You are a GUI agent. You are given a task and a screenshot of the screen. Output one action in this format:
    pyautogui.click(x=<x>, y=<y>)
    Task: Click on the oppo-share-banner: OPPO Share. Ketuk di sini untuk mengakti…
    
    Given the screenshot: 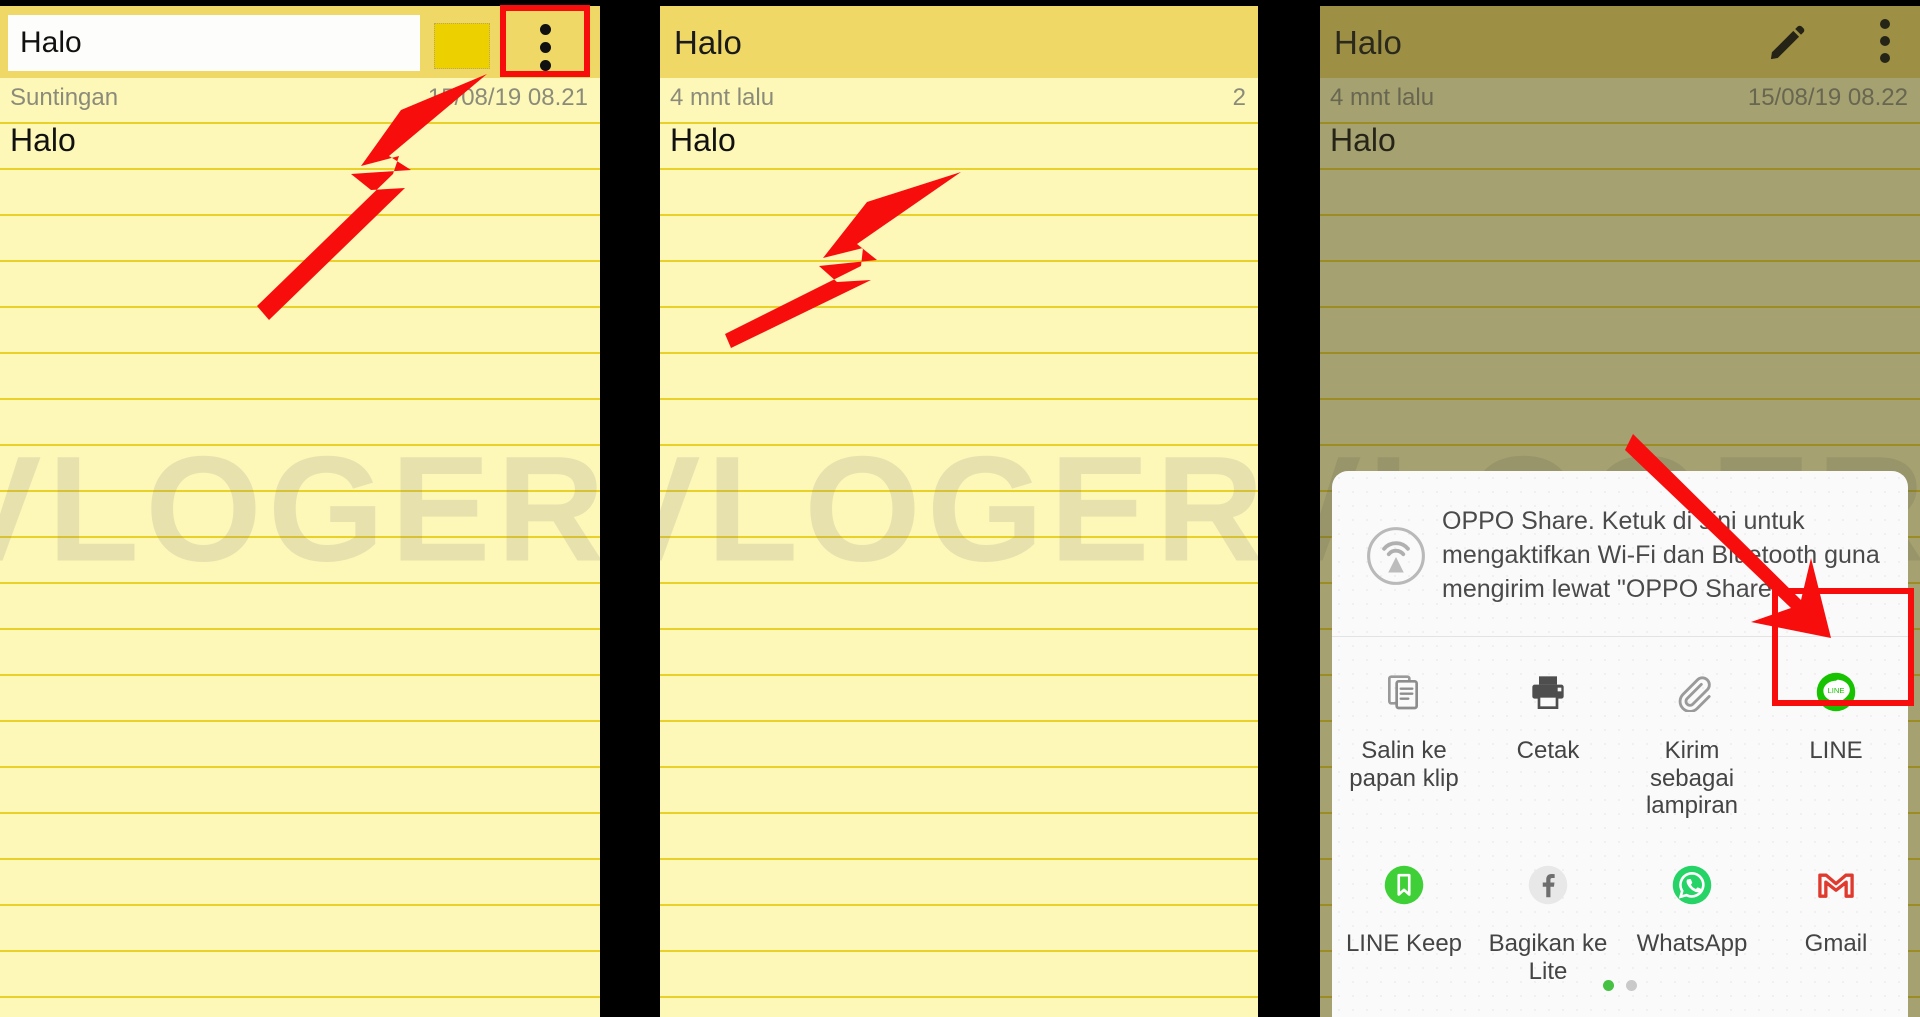 What is the action you would take?
    pyautogui.click(x=1620, y=554)
    